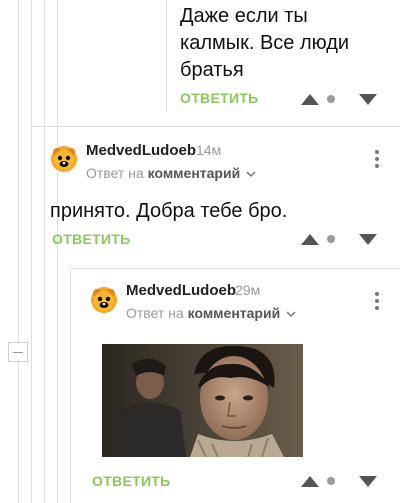 The width and height of the screenshot is (400, 503). I want to click on minus-icon, so click(18, 352).